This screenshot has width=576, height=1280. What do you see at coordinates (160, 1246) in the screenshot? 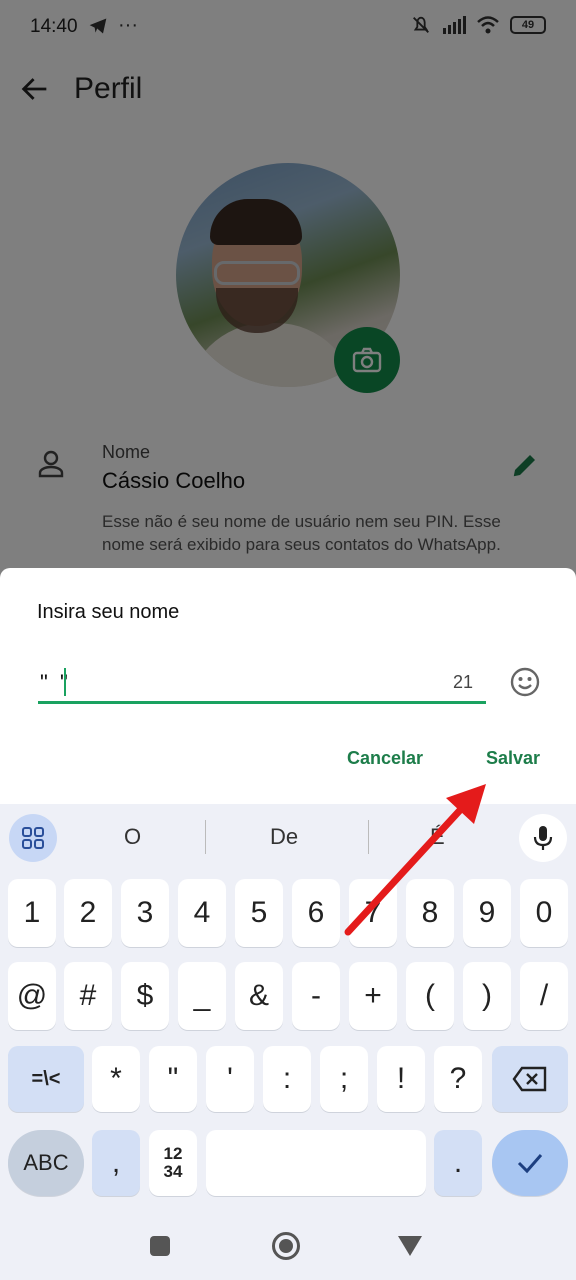
I see `recents-icon` at bounding box center [160, 1246].